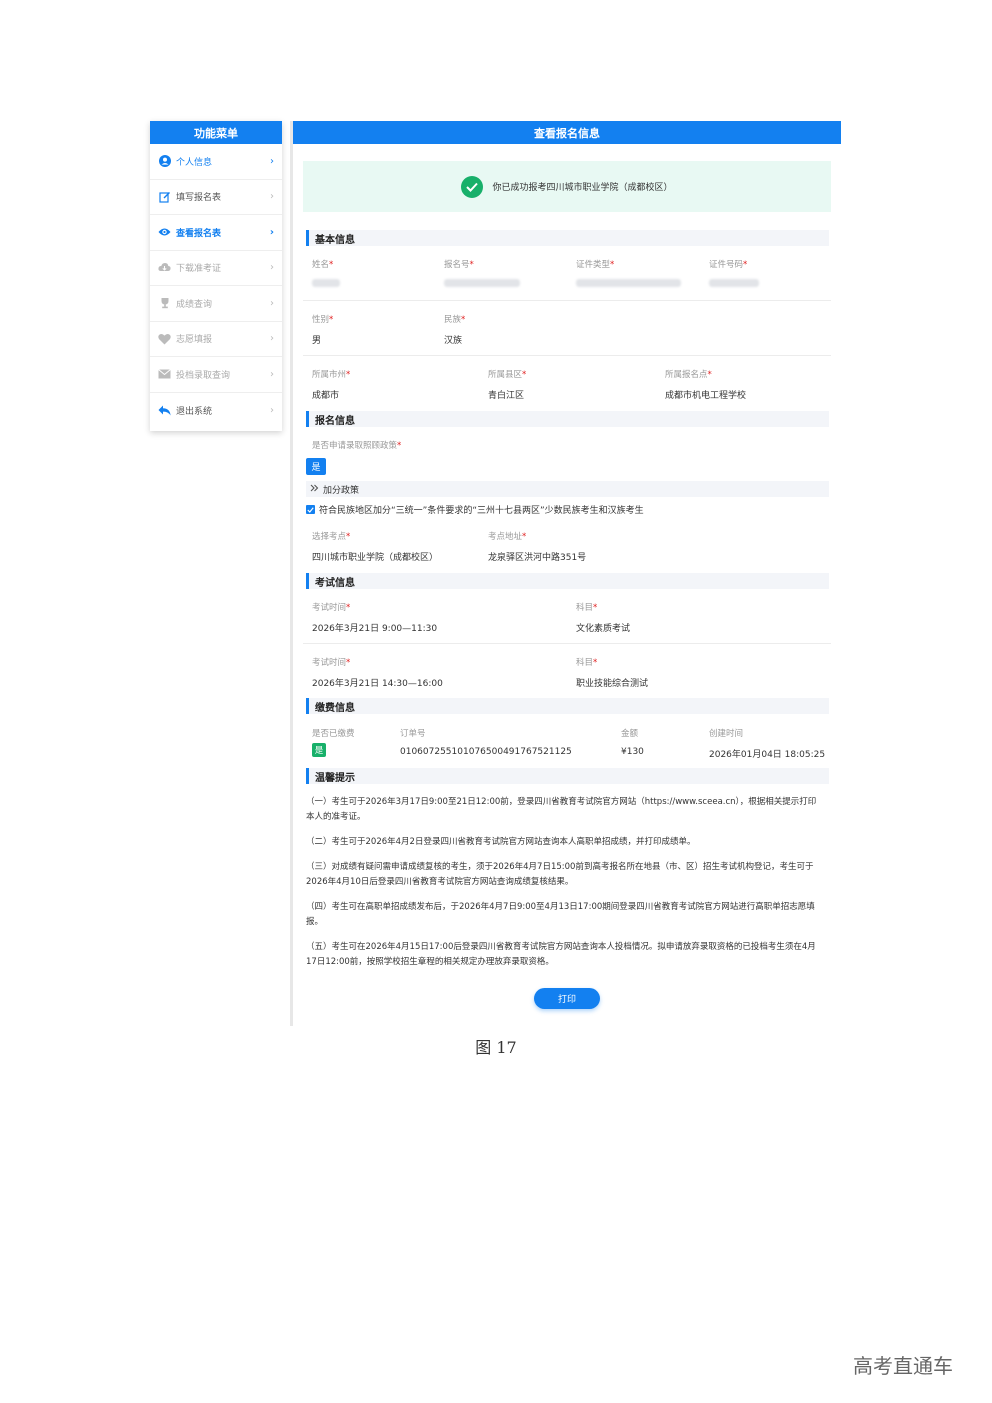 This screenshot has height=1403, width=992. Describe the element at coordinates (310, 509) in the screenshot. I see `checkbox-checked-icon` at that location.